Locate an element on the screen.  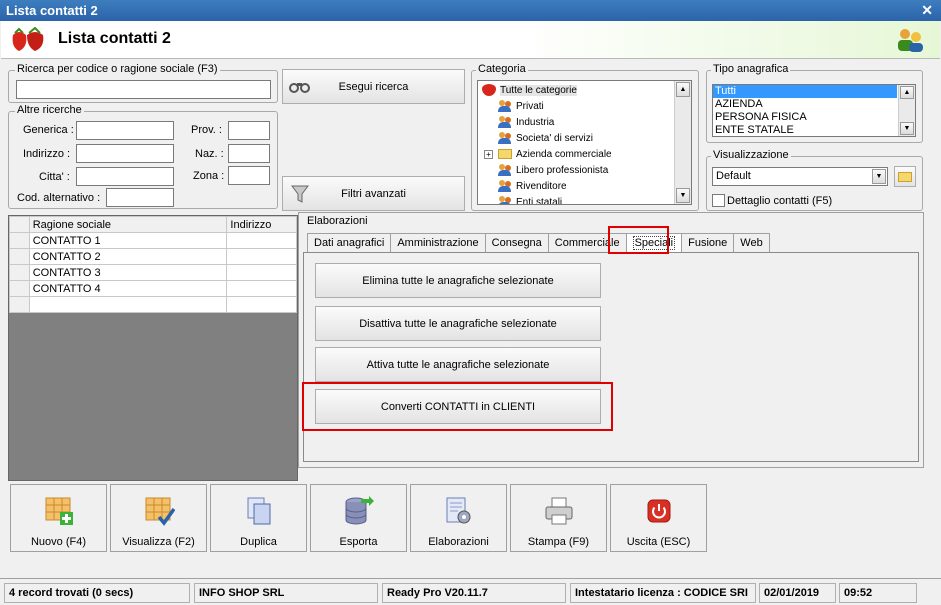
exit-button: Uscita (ESC) is located at coordinates (658, 518).